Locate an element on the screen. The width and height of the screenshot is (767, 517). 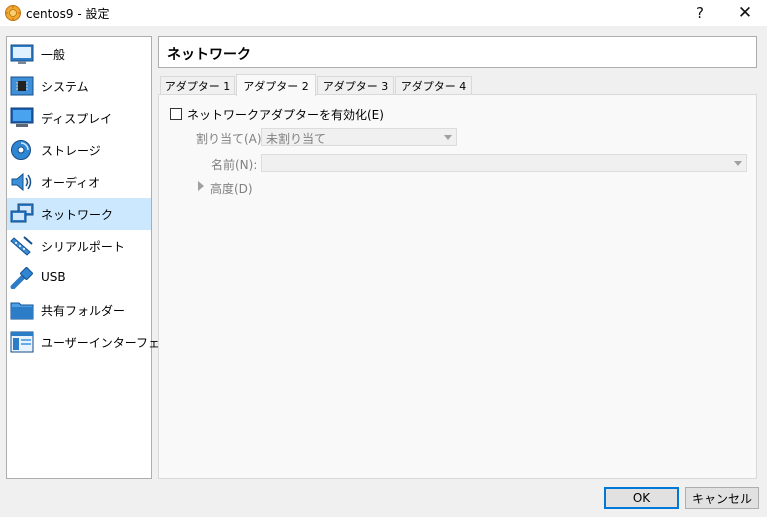
tab-adapter-2: アダプター 2 is located at coordinates (276, 85).